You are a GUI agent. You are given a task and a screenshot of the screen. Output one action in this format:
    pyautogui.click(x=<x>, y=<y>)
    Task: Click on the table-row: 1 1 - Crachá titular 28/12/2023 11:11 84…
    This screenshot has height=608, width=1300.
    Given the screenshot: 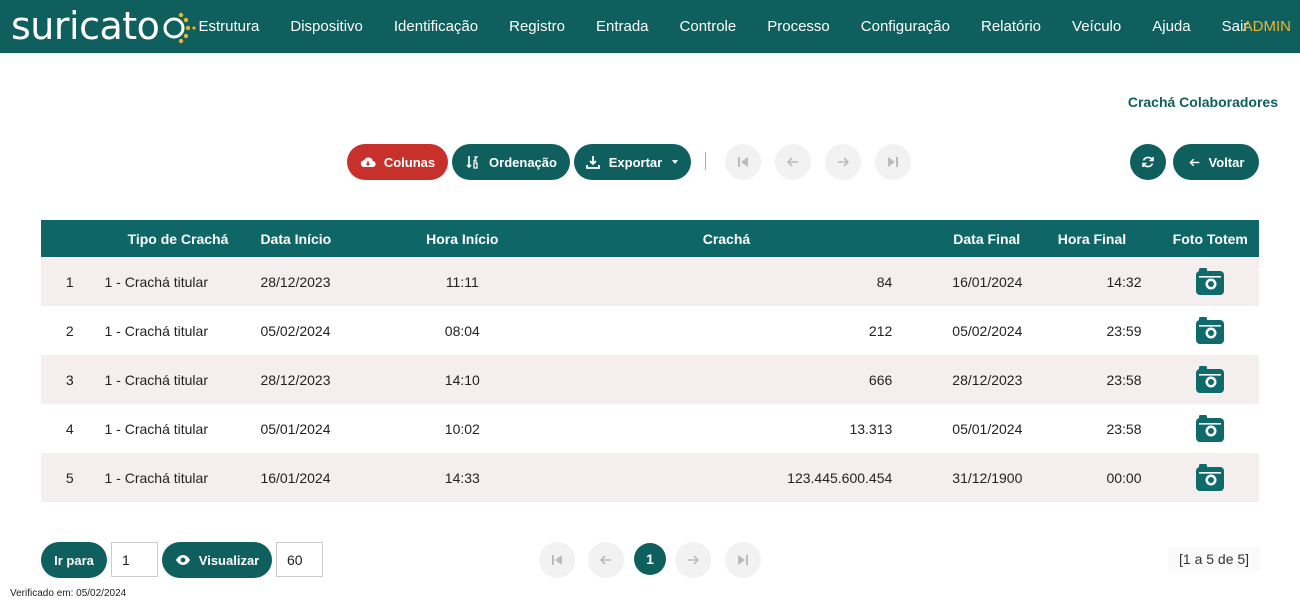 What is the action you would take?
    pyautogui.click(x=650, y=281)
    